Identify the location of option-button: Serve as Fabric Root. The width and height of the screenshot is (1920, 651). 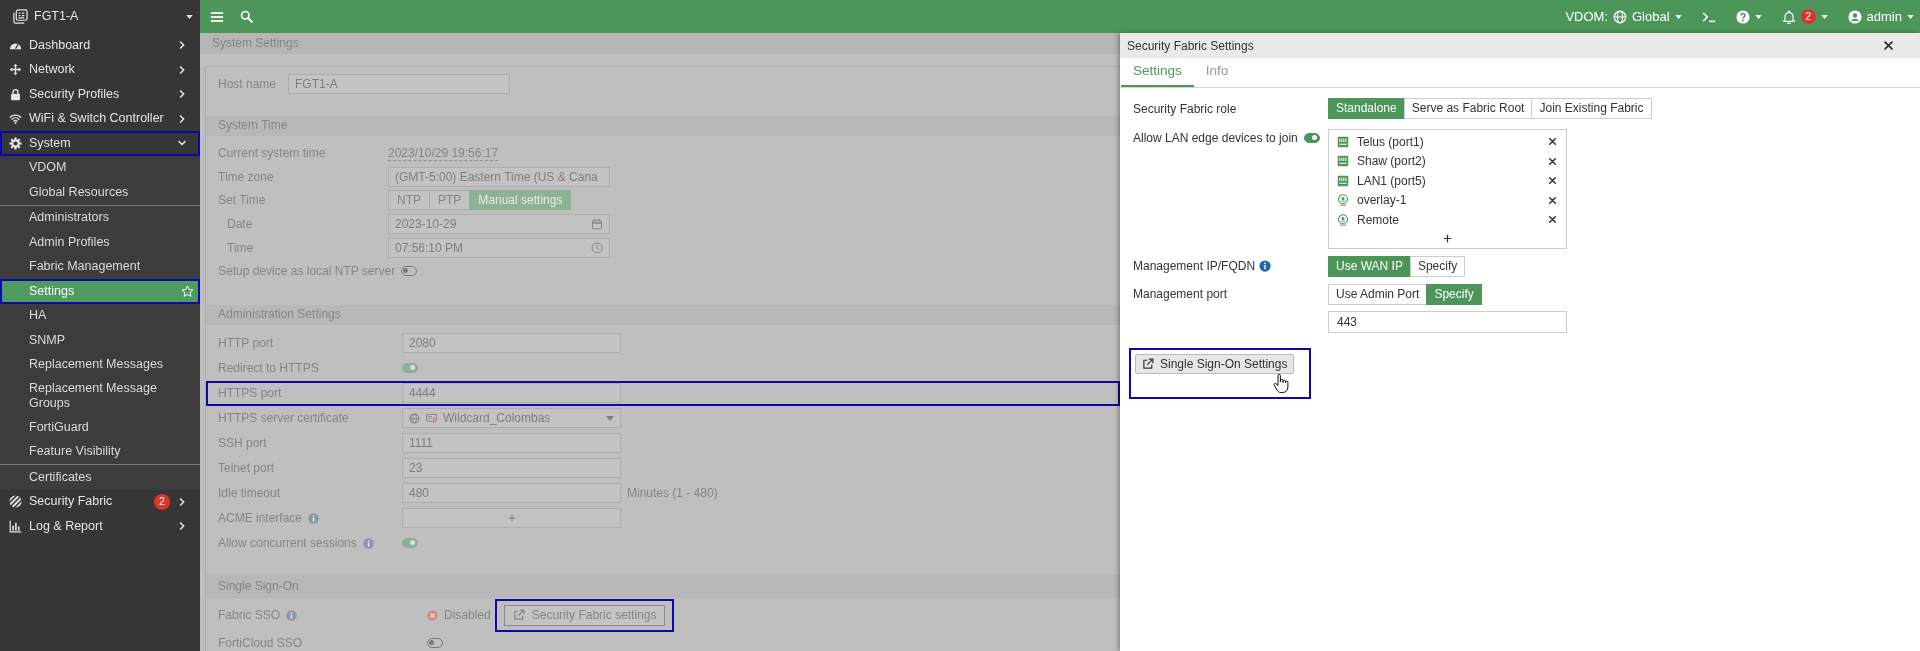
(1468, 108).